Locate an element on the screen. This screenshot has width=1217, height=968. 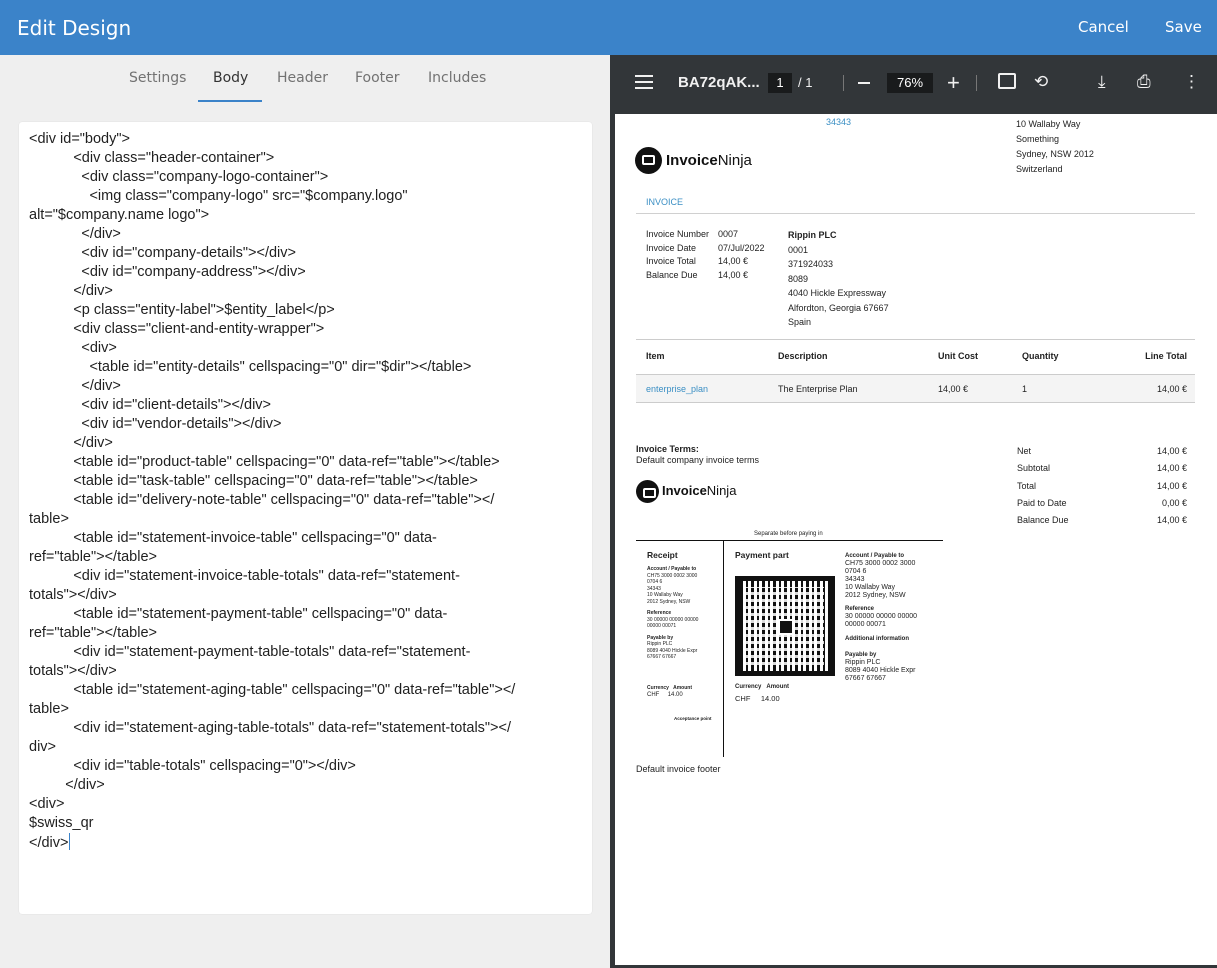
company-number: 34343 is located at coordinates (839, 122).